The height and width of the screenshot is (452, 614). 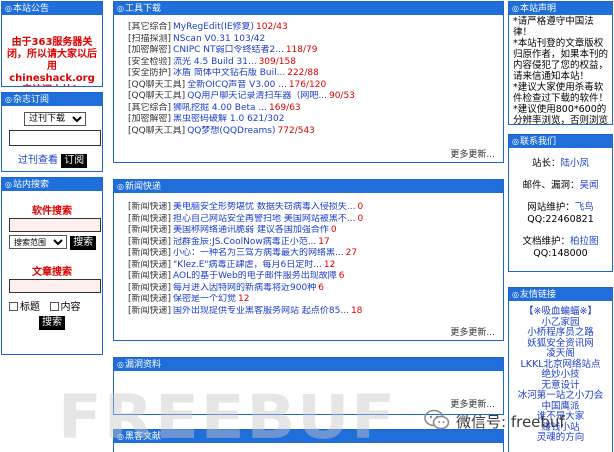 I want to click on mail-name: 吴闻, so click(x=589, y=185).